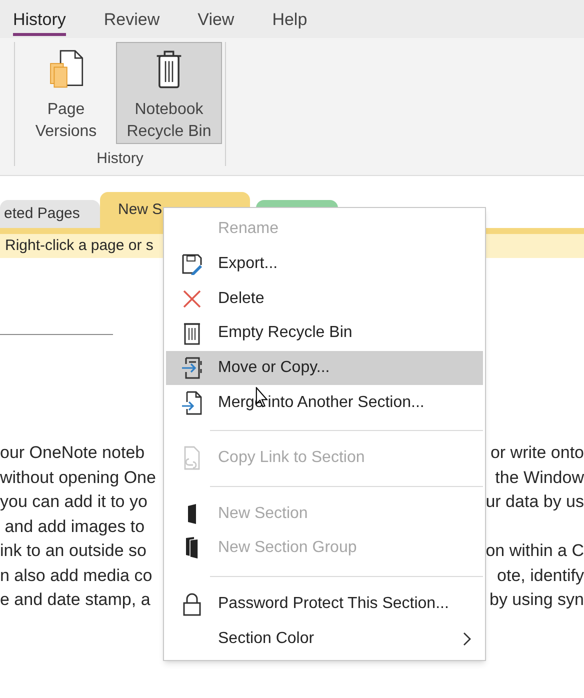 This screenshot has width=584, height=698. I want to click on body-text: by using syn, so click(537, 600).